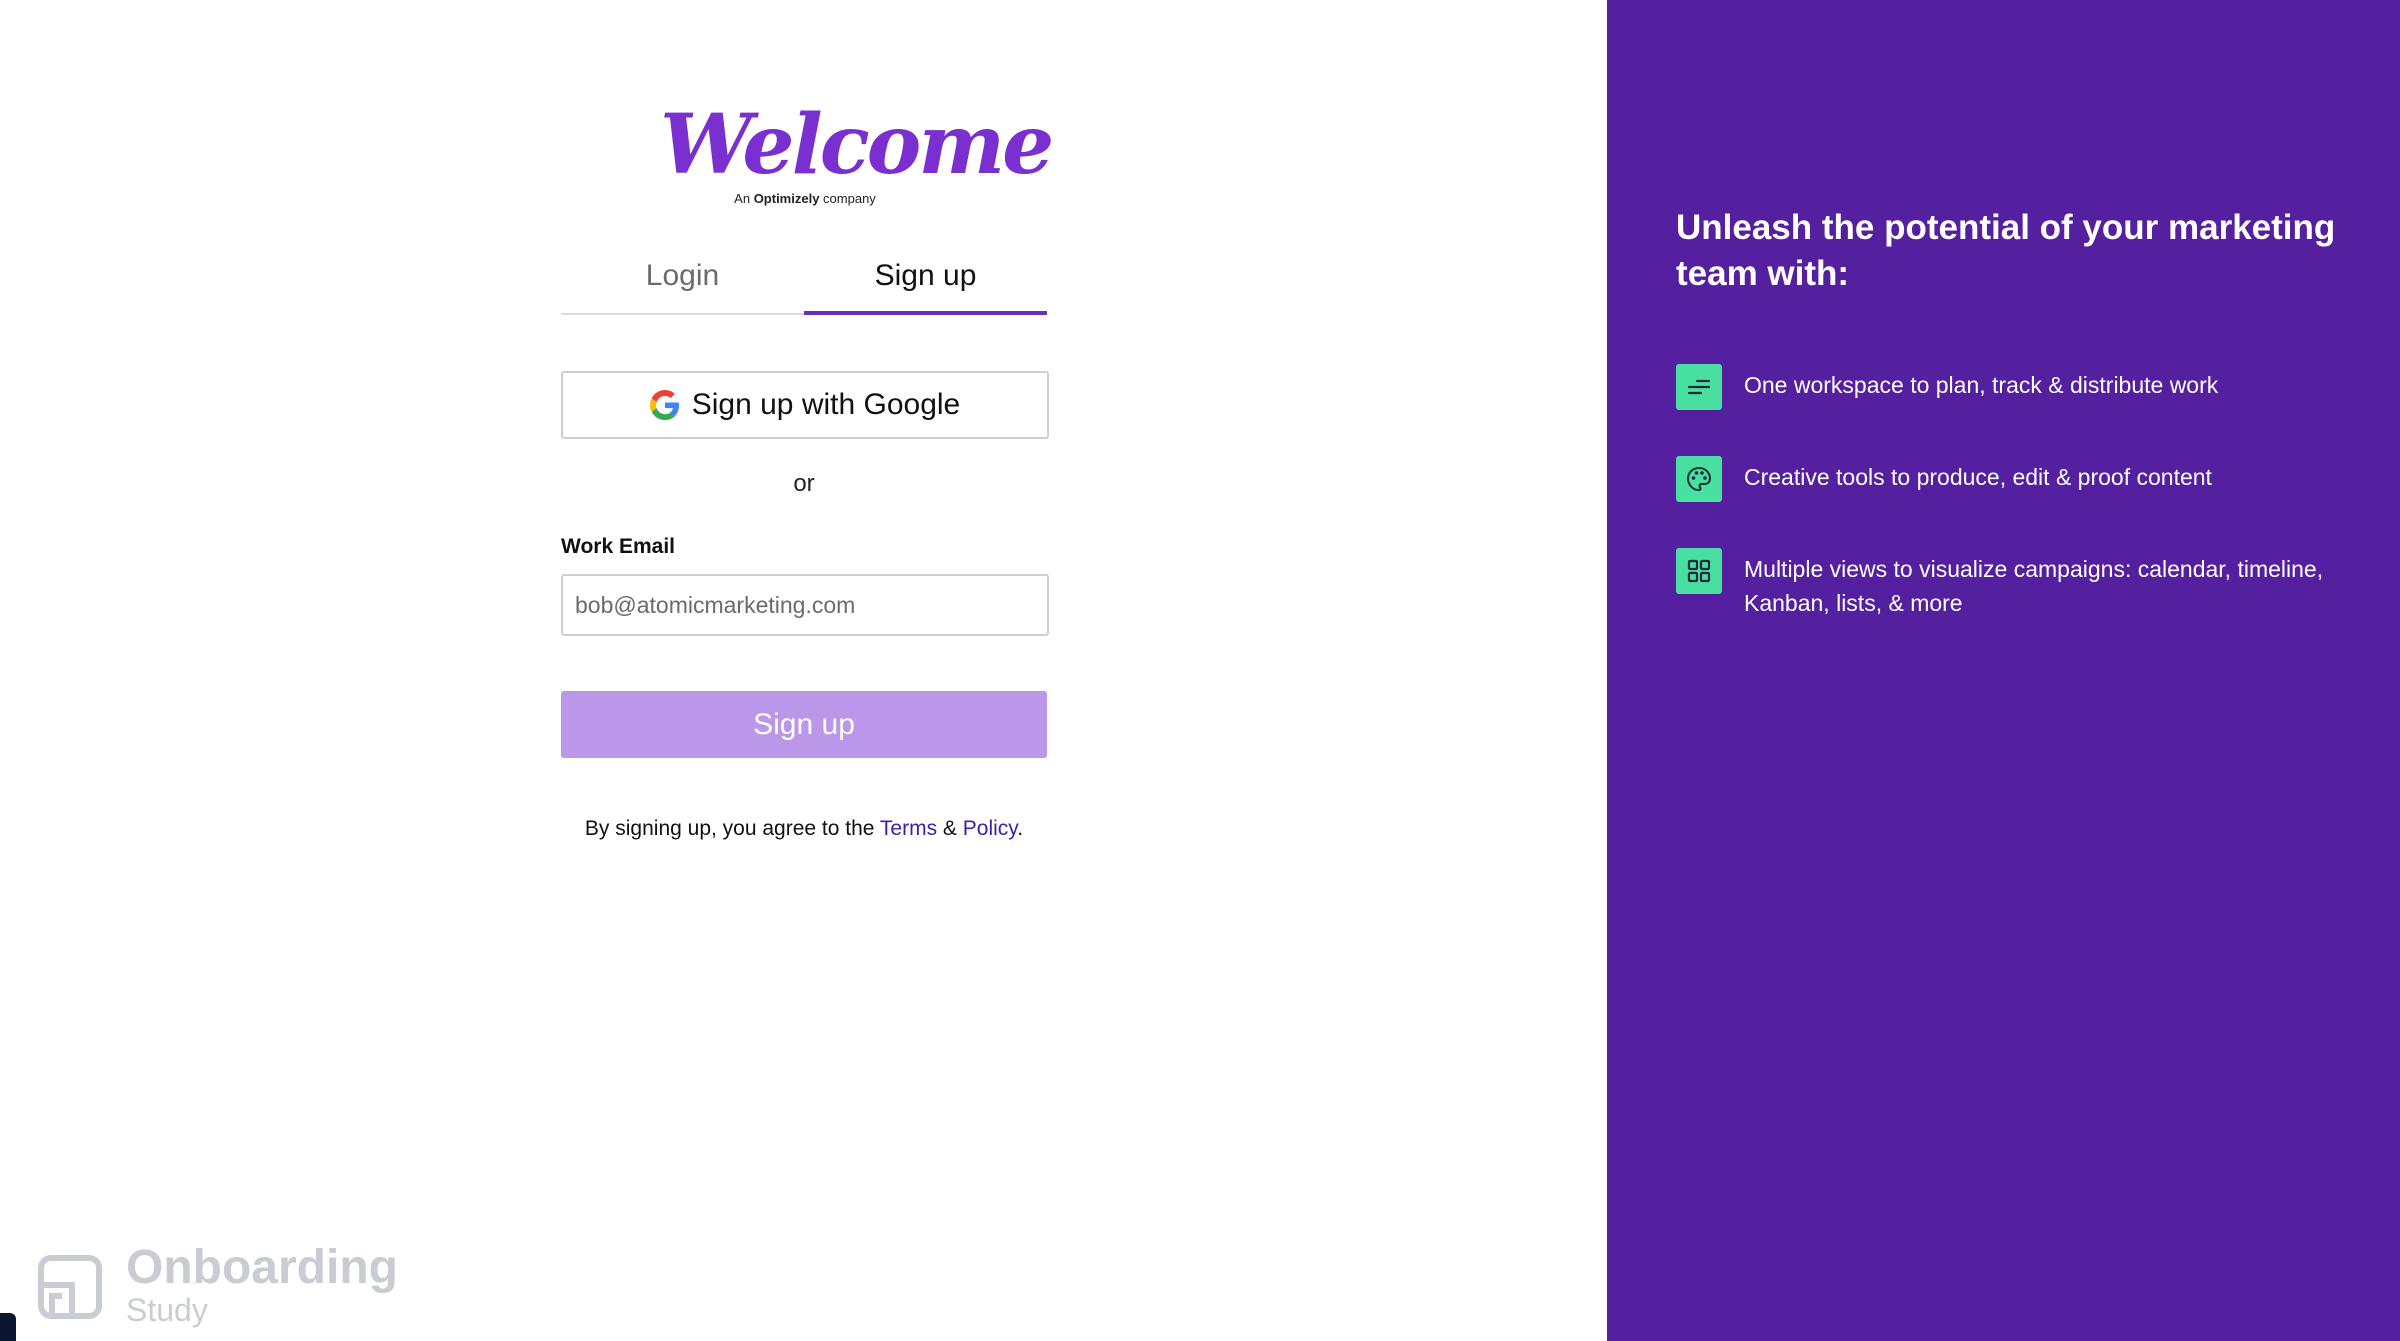  Describe the element at coordinates (805, 198) in the screenshot. I see `logo-tagline: An Optimizely company` at that location.